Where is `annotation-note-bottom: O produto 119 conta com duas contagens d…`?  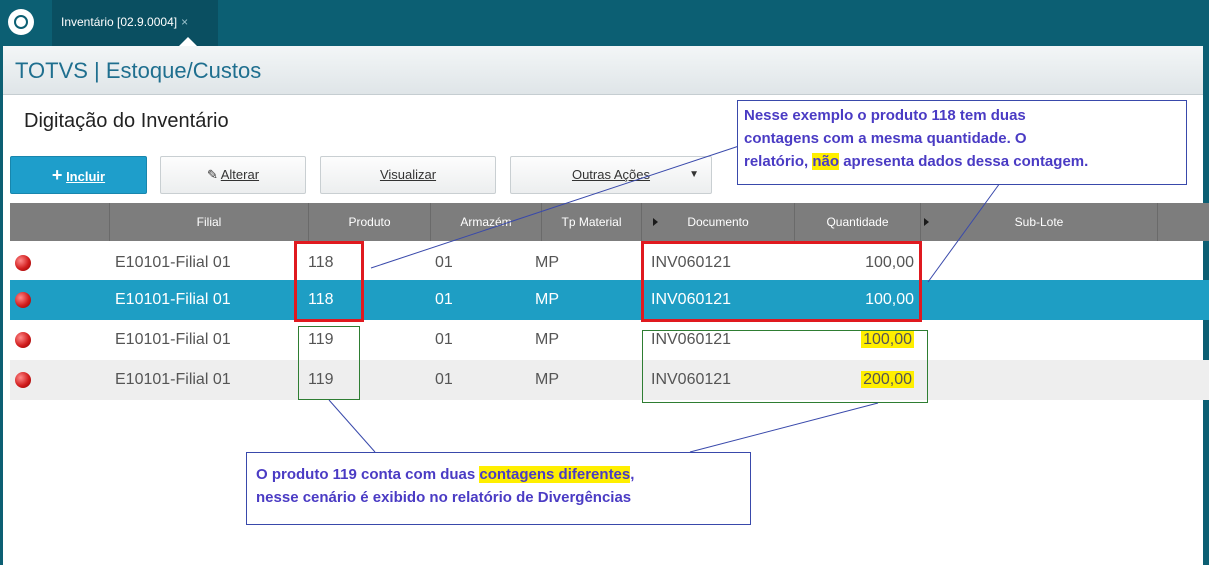
annotation-note-bottom: O produto 119 conta com duas contagens d… is located at coordinates (498, 488).